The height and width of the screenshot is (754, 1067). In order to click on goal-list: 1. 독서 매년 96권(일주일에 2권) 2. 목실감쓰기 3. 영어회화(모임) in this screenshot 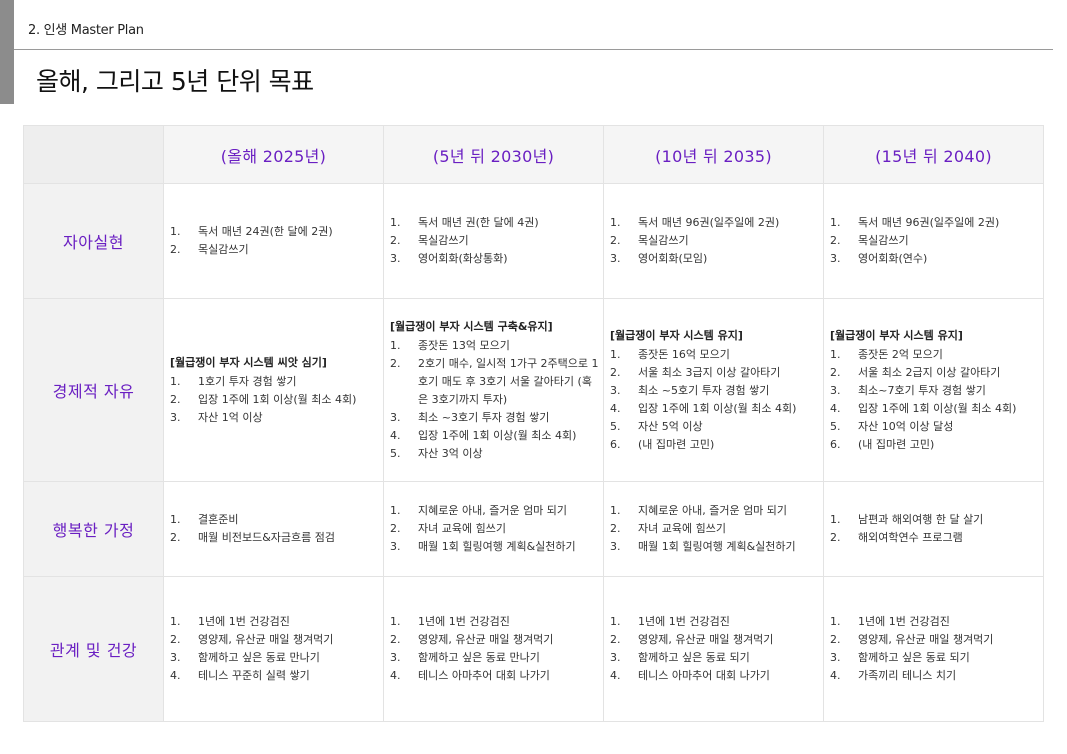, I will do `click(714, 241)`.